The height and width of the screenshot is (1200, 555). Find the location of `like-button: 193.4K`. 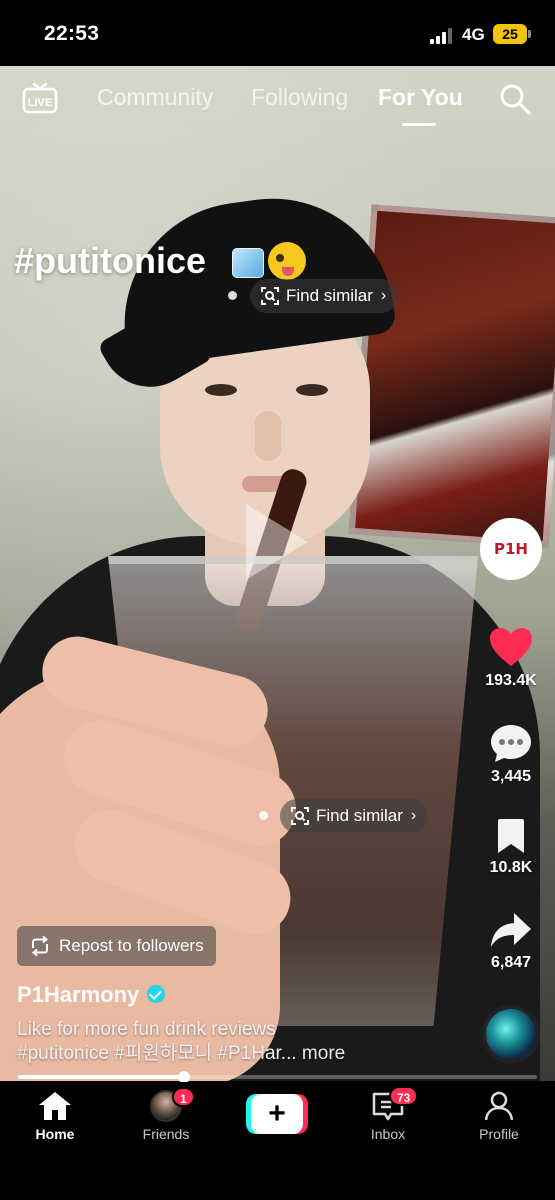

like-button: 193.4K is located at coordinates (511, 658).